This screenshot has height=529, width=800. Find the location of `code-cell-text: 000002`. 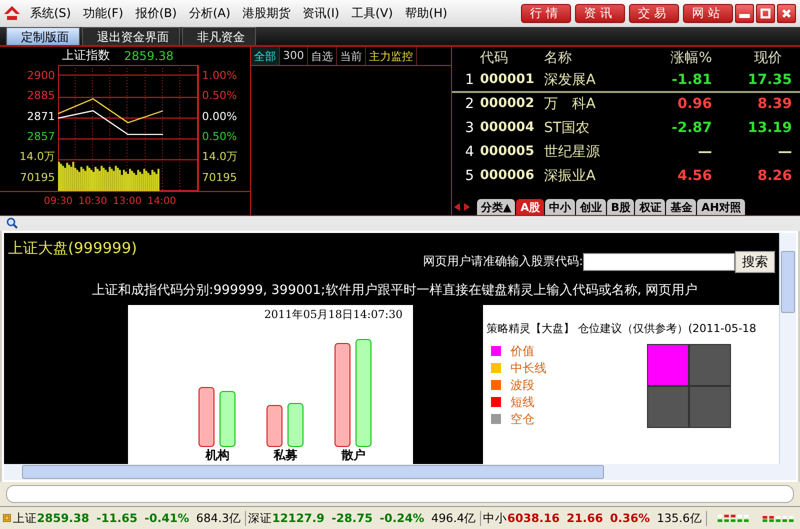

code-cell-text: 000002 is located at coordinates (508, 104).